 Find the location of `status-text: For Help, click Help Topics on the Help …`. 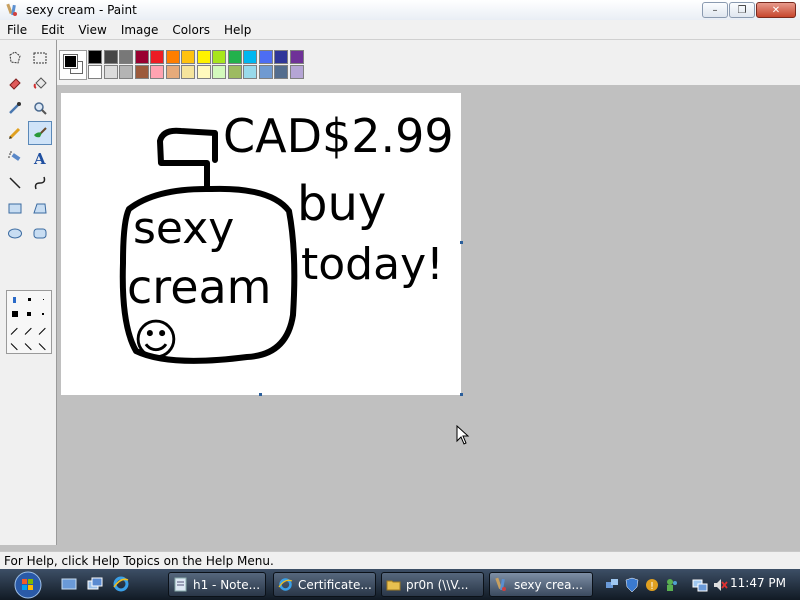

status-text: For Help, click Help Topics on the Help … is located at coordinates (139, 561).